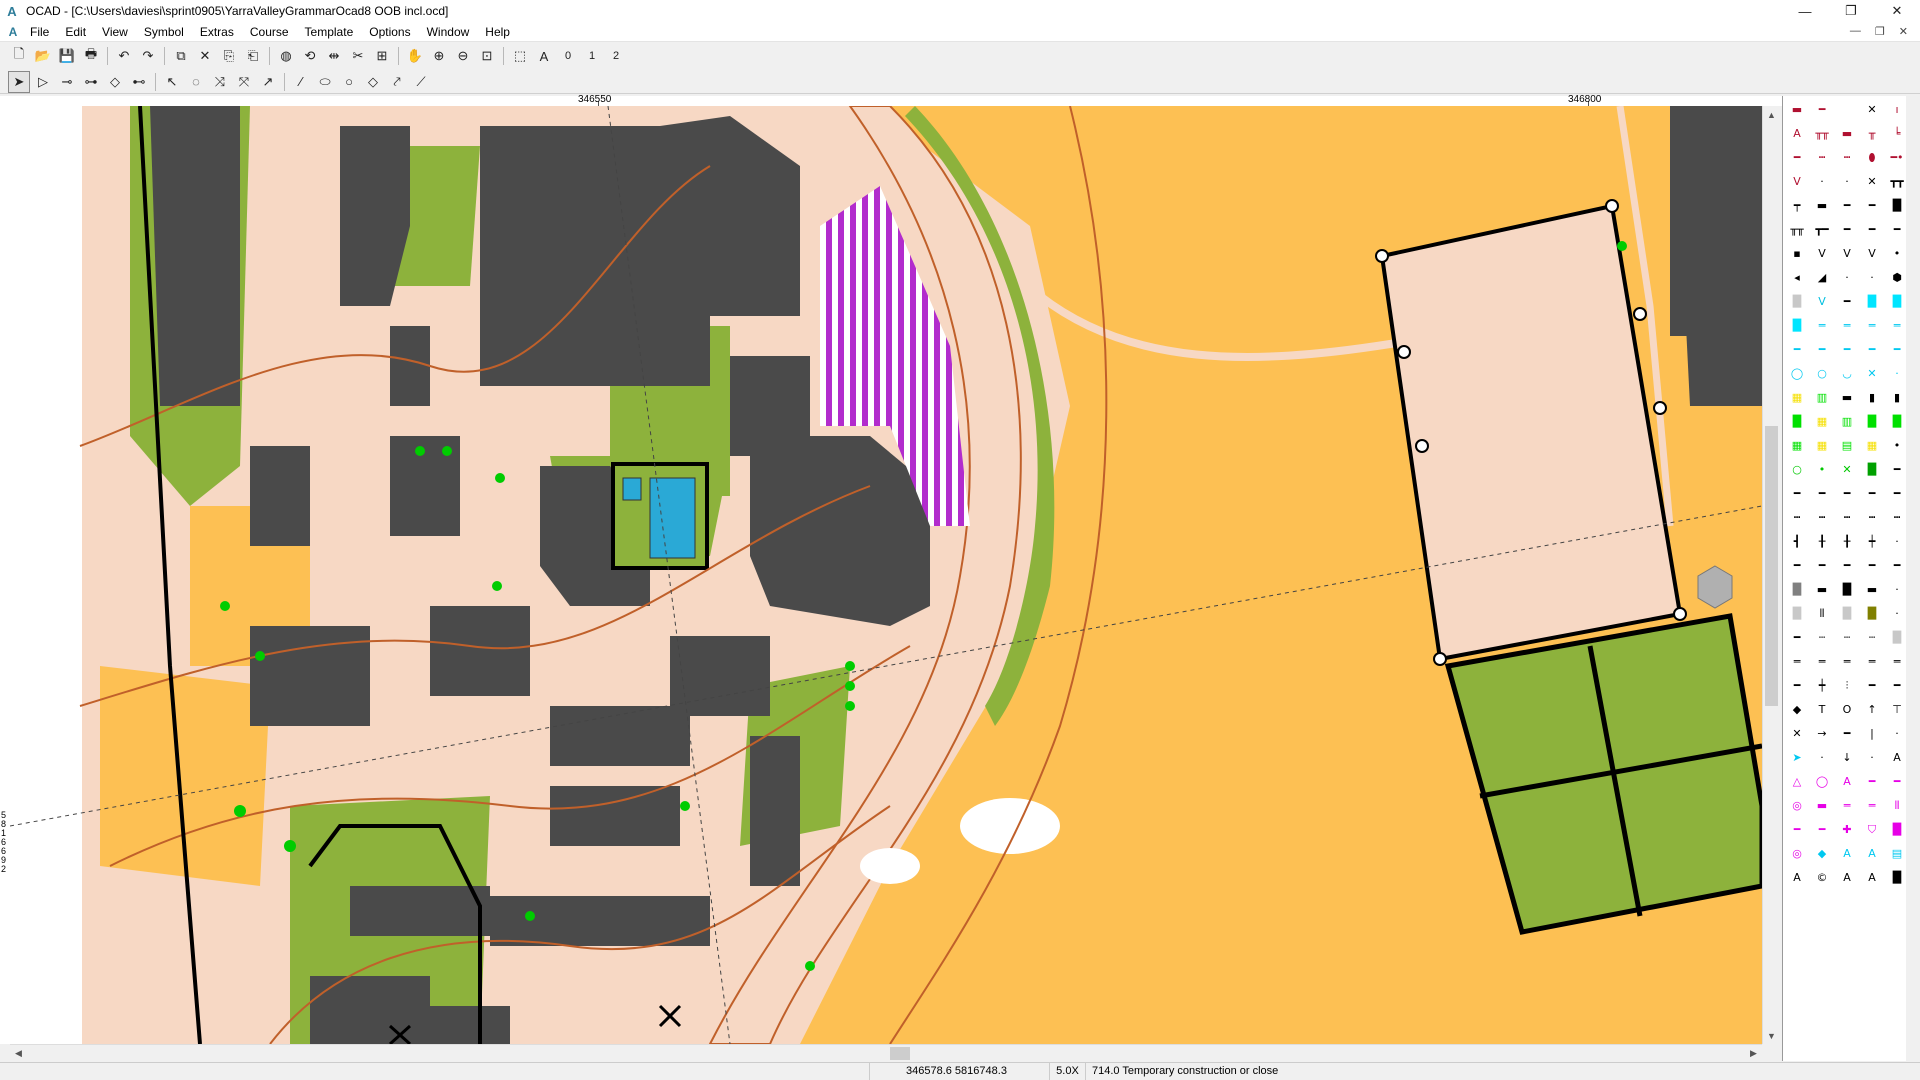 This screenshot has width=1920, height=1080. Describe the element at coordinates (164, 32) in the screenshot. I see `menu-symbol: Symbol` at that location.